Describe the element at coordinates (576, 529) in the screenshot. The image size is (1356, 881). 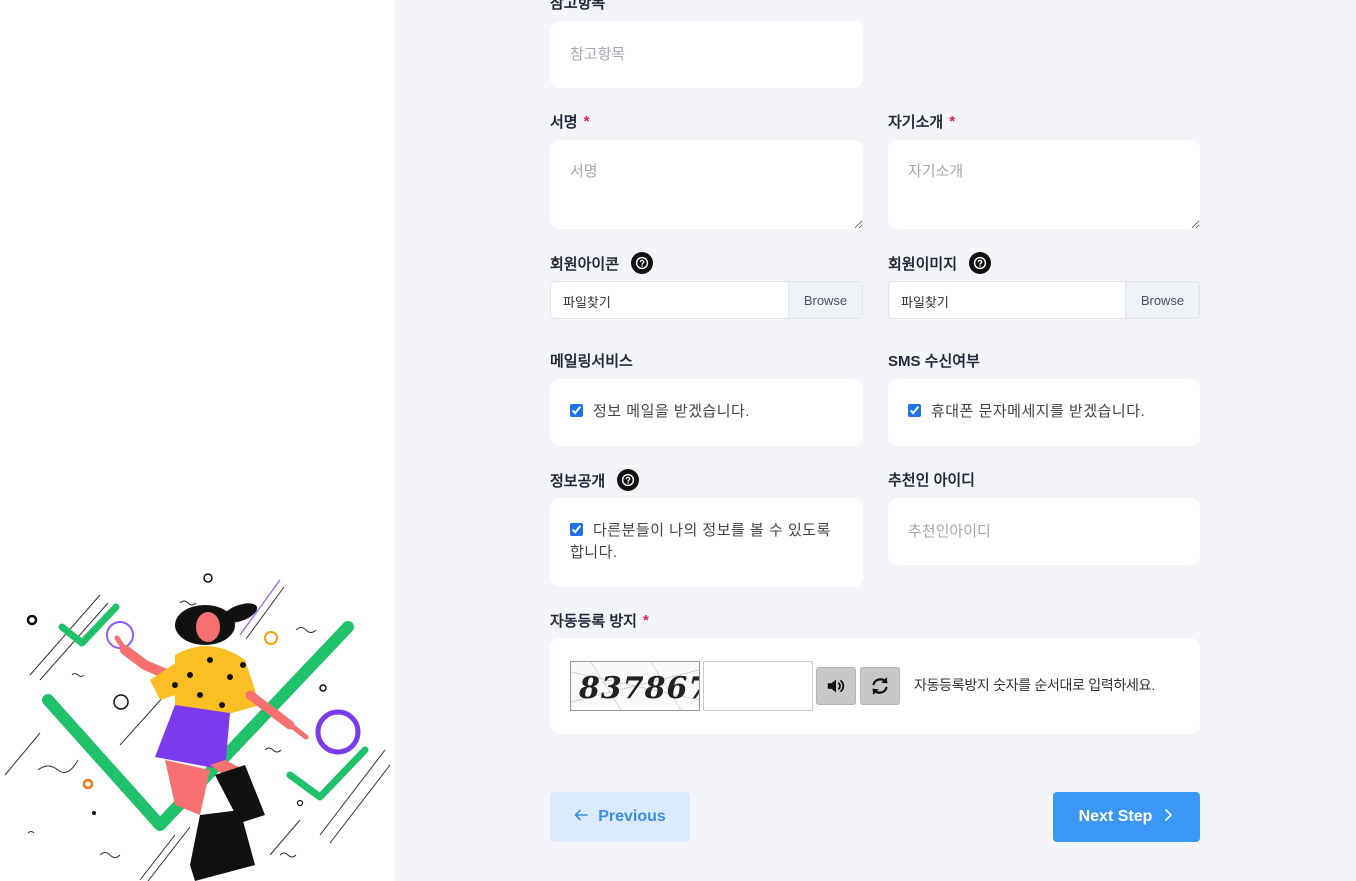
I see `open-info-checkbox` at that location.